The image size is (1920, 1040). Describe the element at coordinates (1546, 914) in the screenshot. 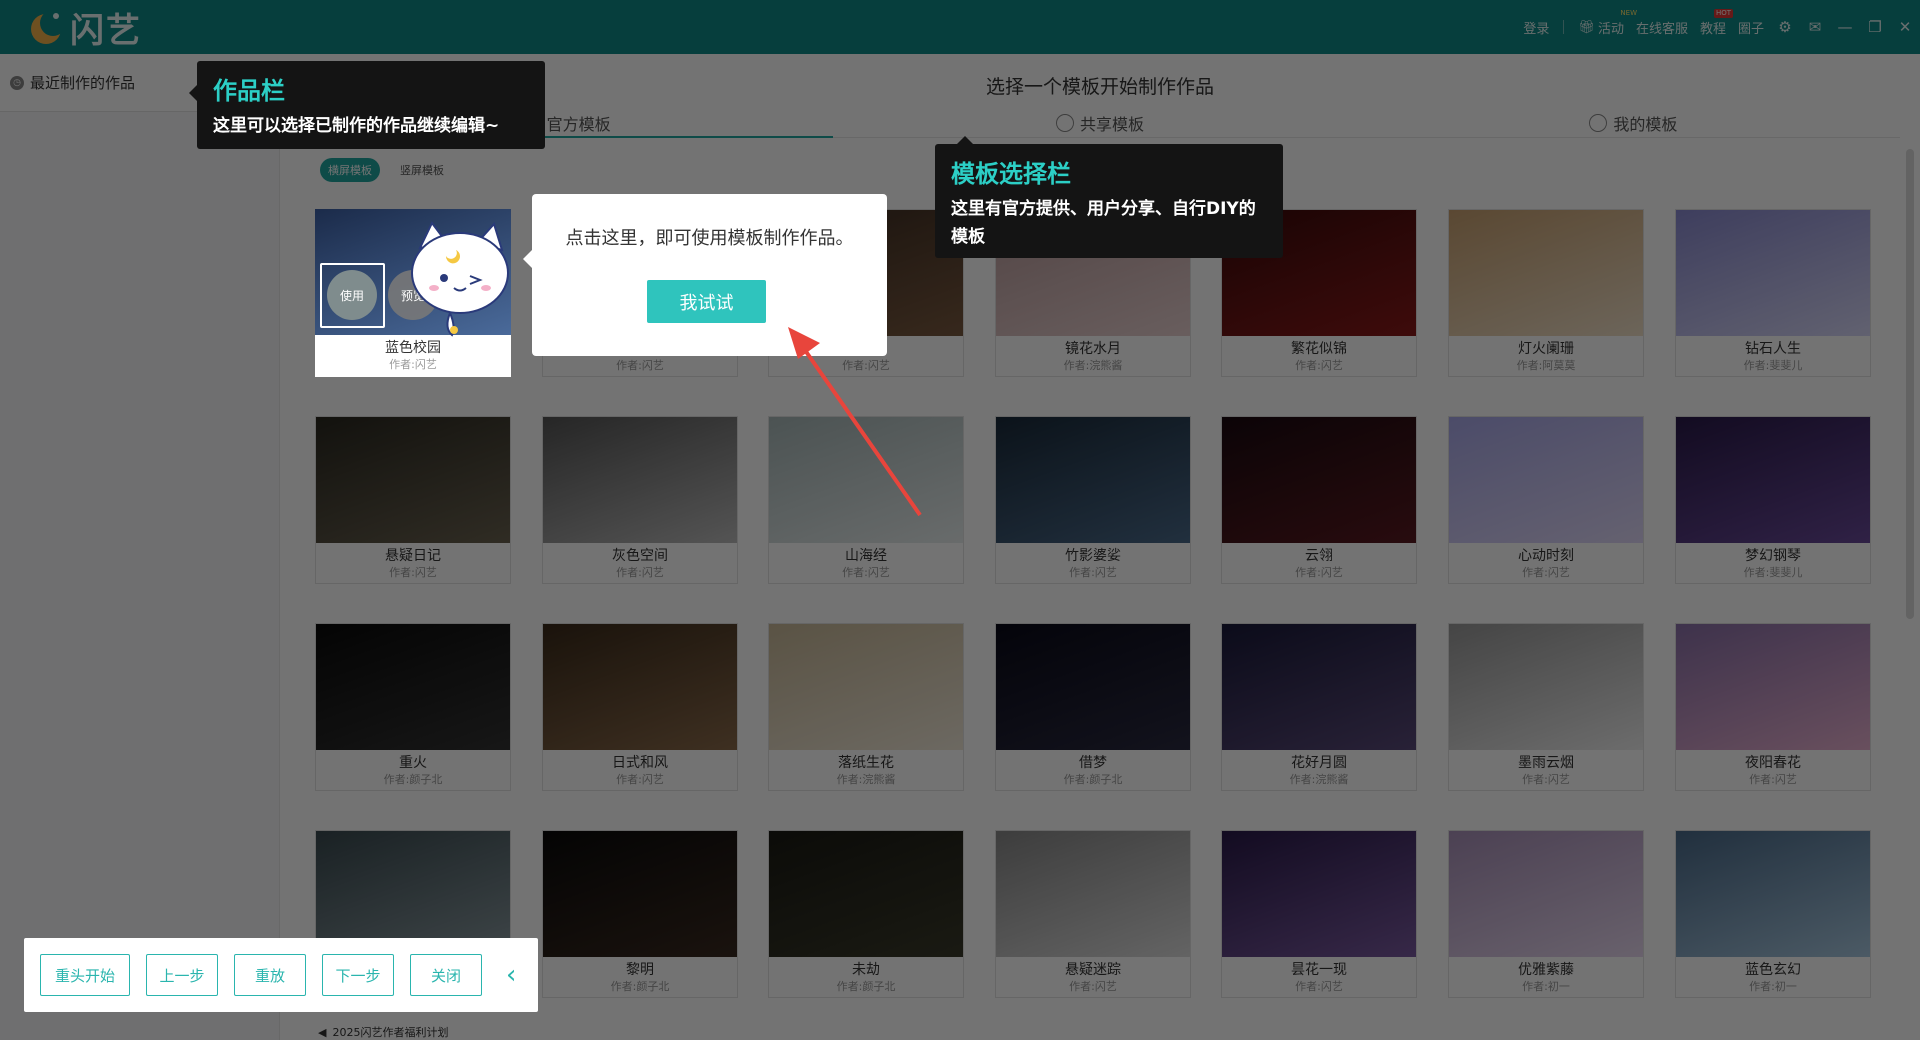

I see `template-card: 优雅紫藤 作者:初一` at that location.